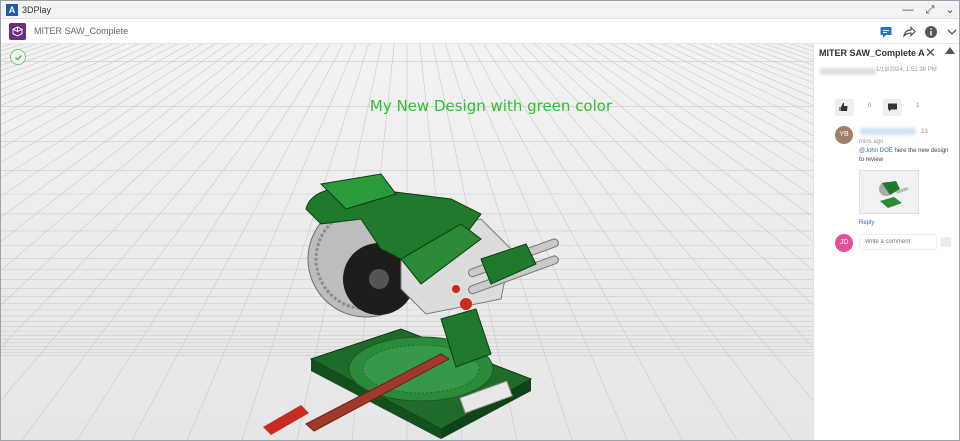  I want to click on saw-thumbnail-image, so click(889, 192).